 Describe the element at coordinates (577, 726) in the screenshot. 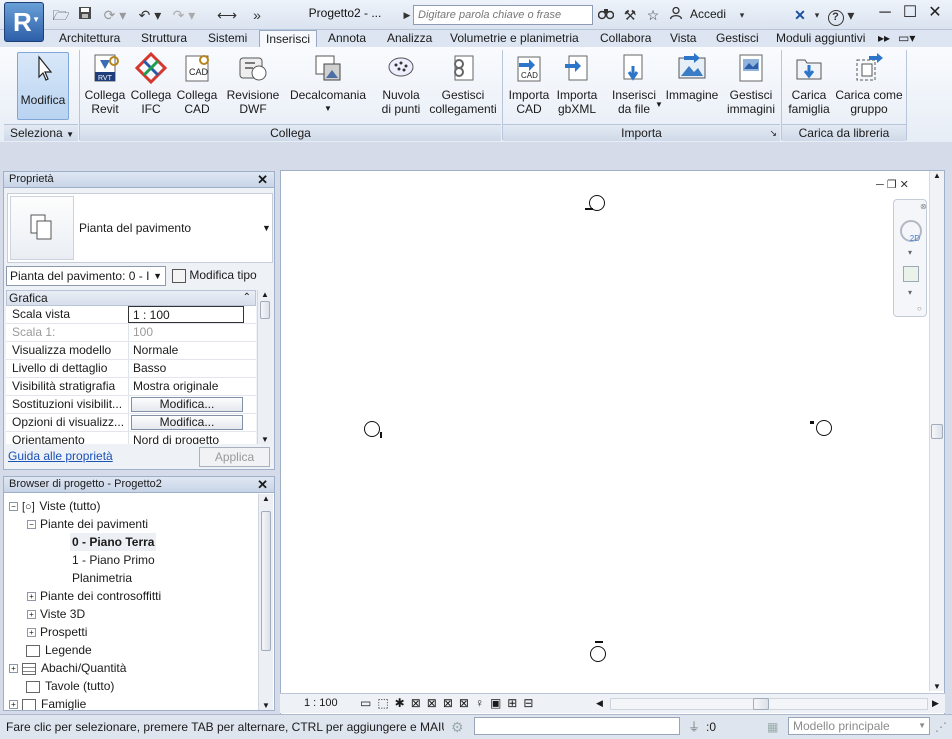

I see `workset-field` at that location.